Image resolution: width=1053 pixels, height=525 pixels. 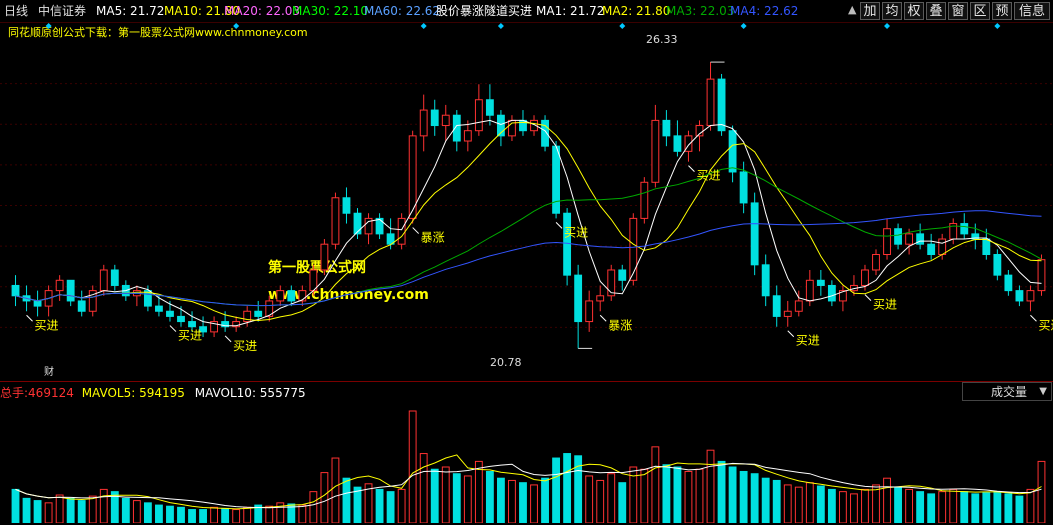 I want to click on button-overlay: 叠, so click(x=936, y=11).